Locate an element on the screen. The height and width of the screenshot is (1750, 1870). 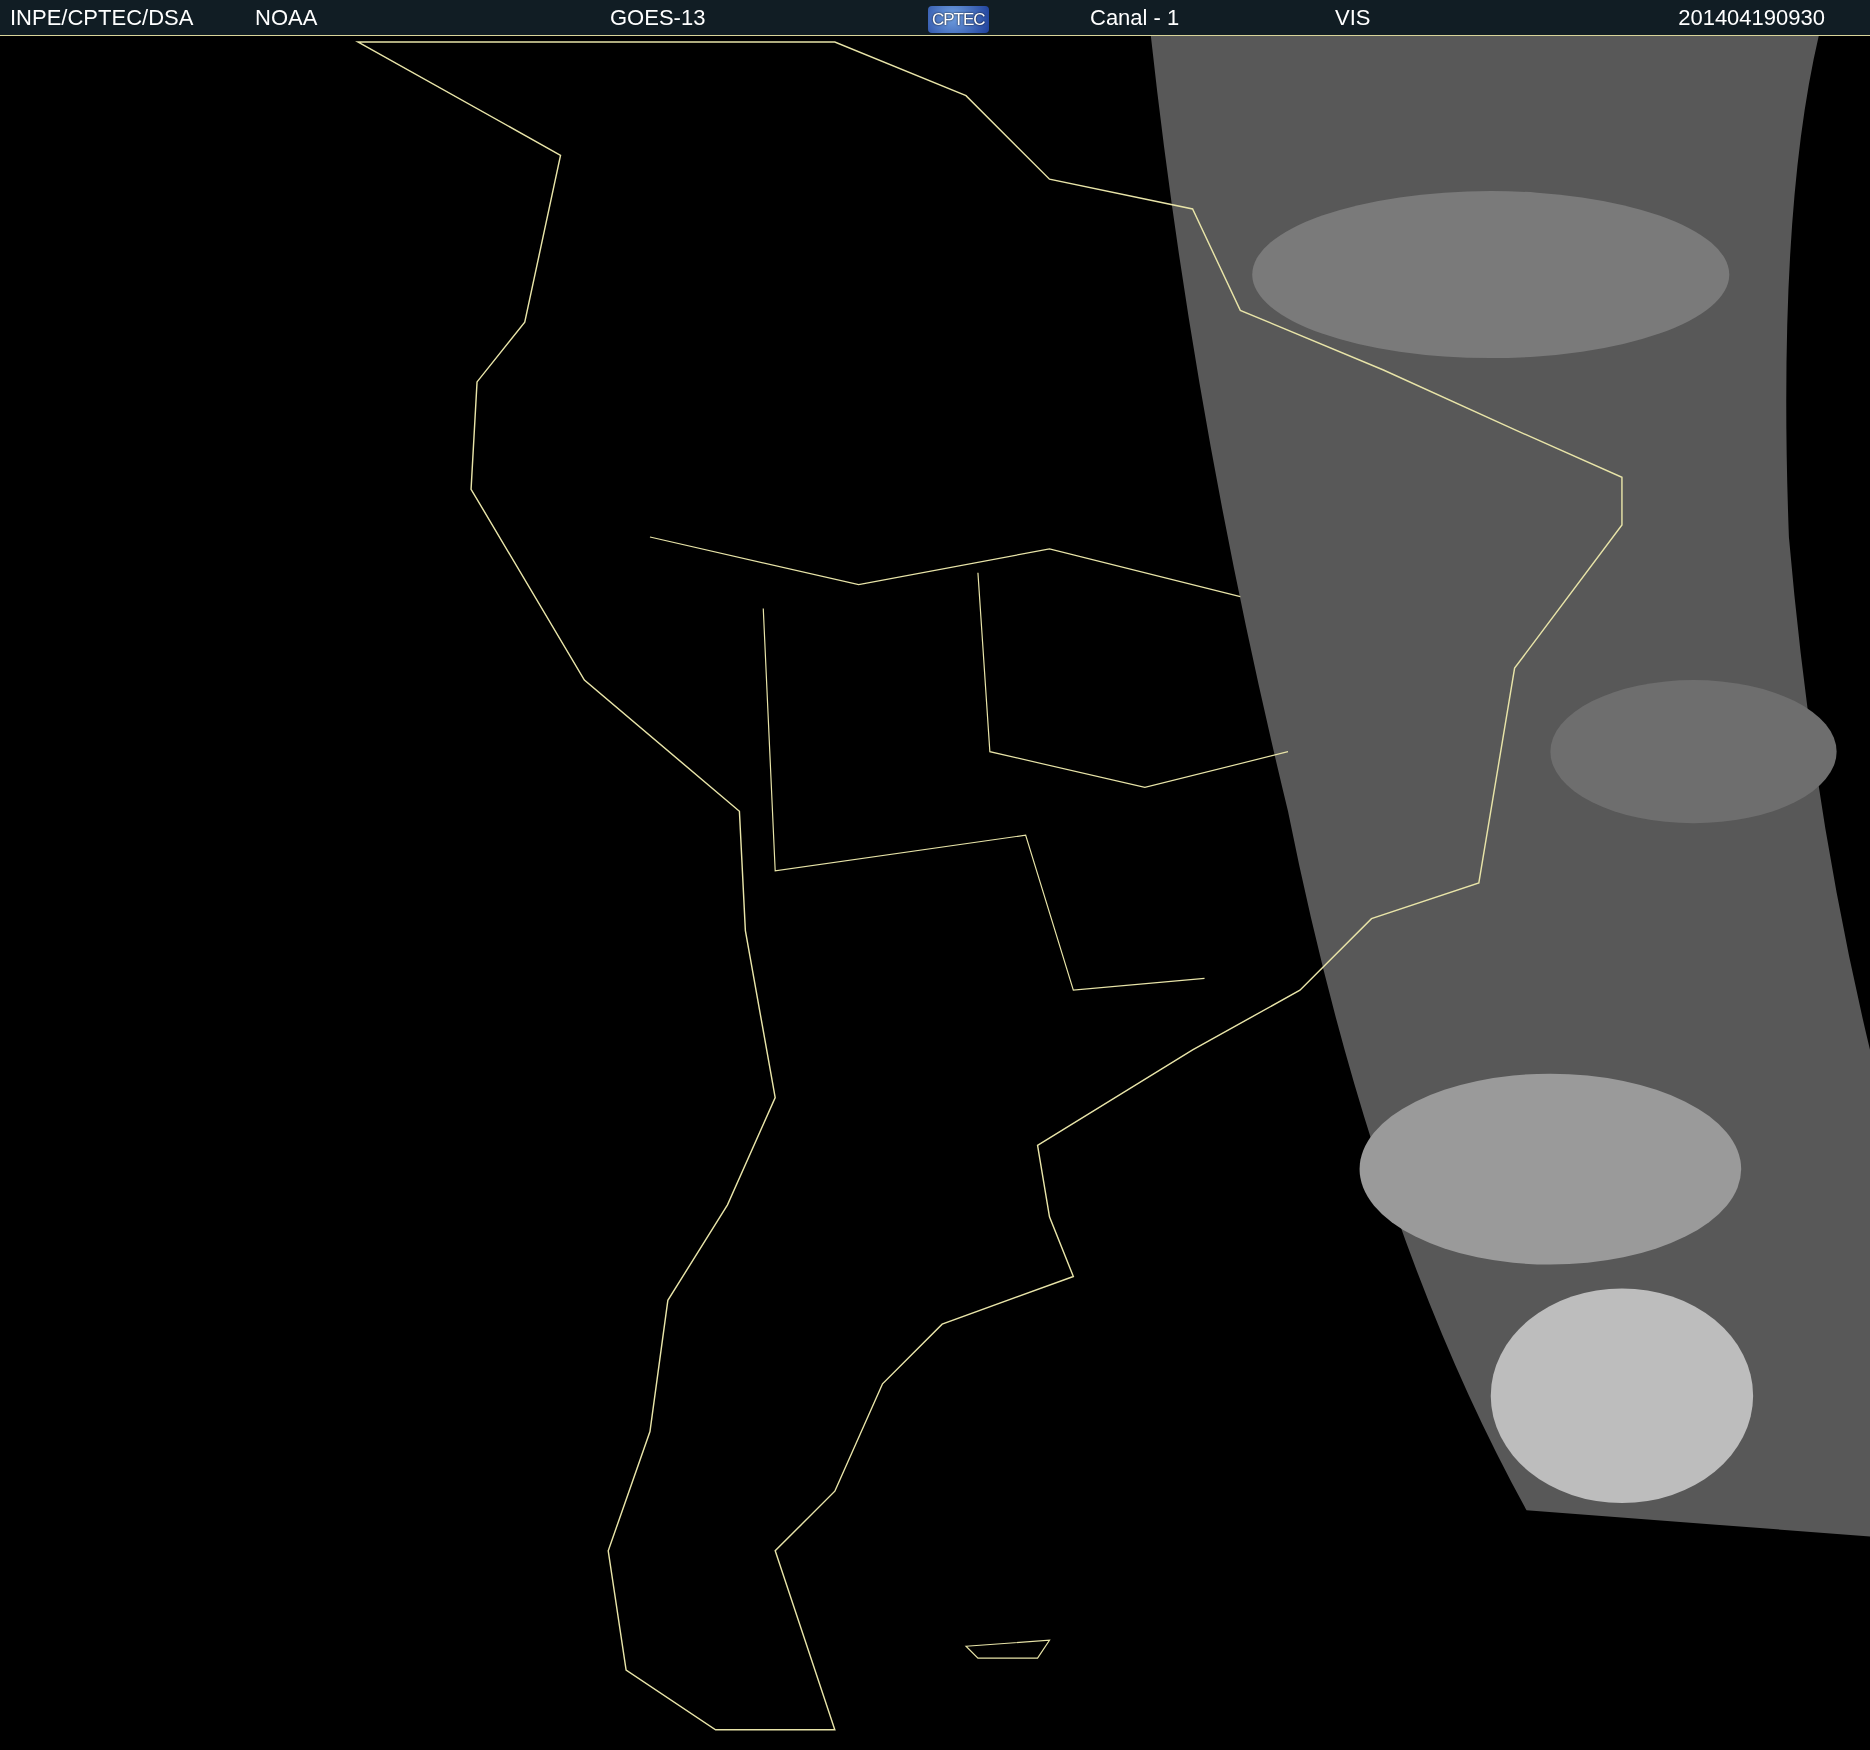
header-label: INPE/CPTEC/DSA is located at coordinates (102, 17).